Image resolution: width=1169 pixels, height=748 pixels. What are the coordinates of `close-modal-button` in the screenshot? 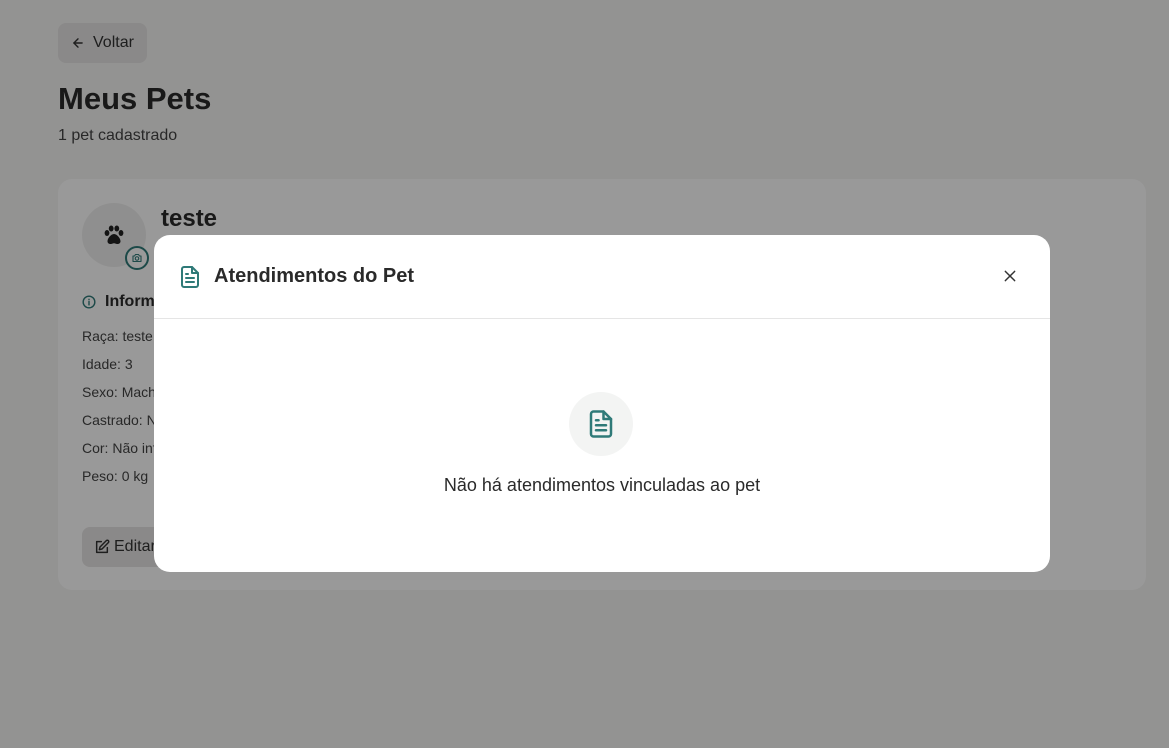 It's located at (1010, 276).